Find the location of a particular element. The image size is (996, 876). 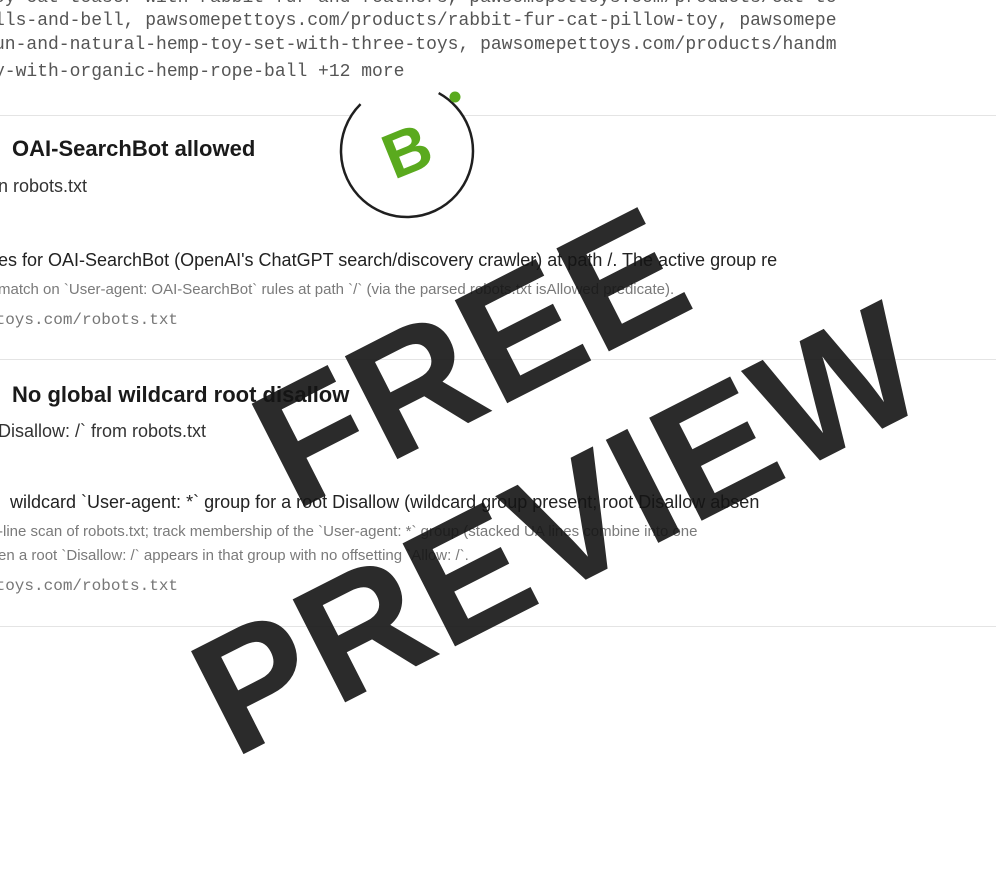

check-subtitle: n robots.txt is located at coordinates (44, 186).